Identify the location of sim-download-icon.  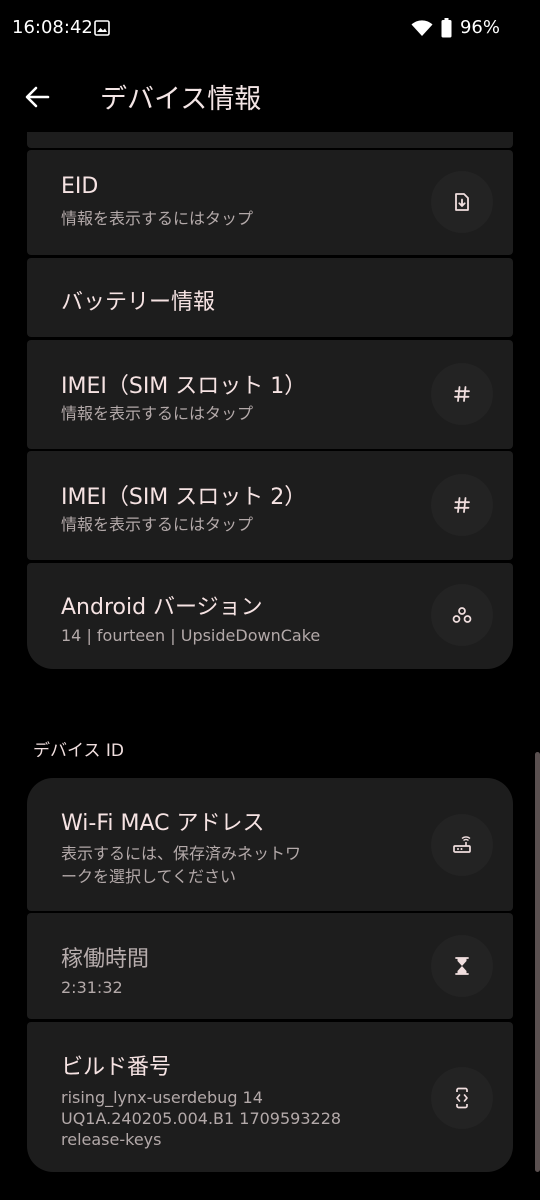
(462, 202).